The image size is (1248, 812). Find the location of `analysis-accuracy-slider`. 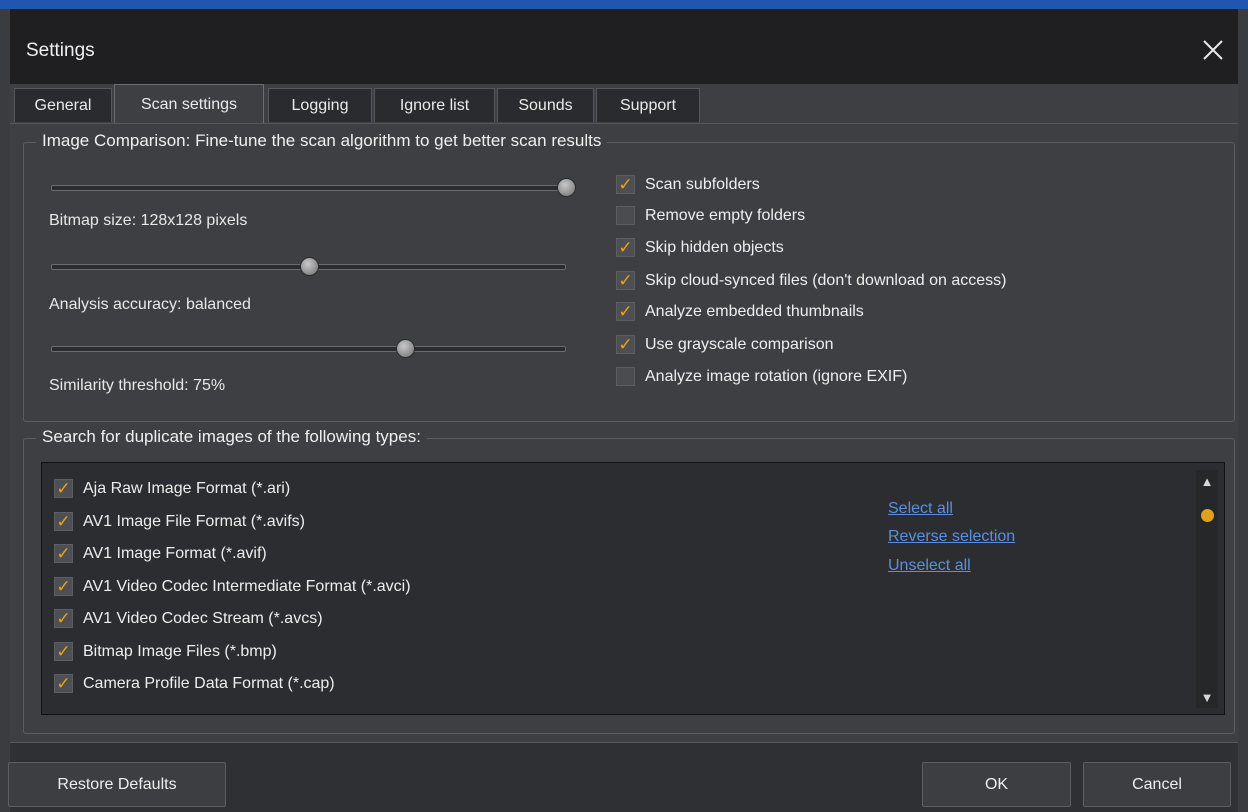

analysis-accuracy-slider is located at coordinates (308, 266).